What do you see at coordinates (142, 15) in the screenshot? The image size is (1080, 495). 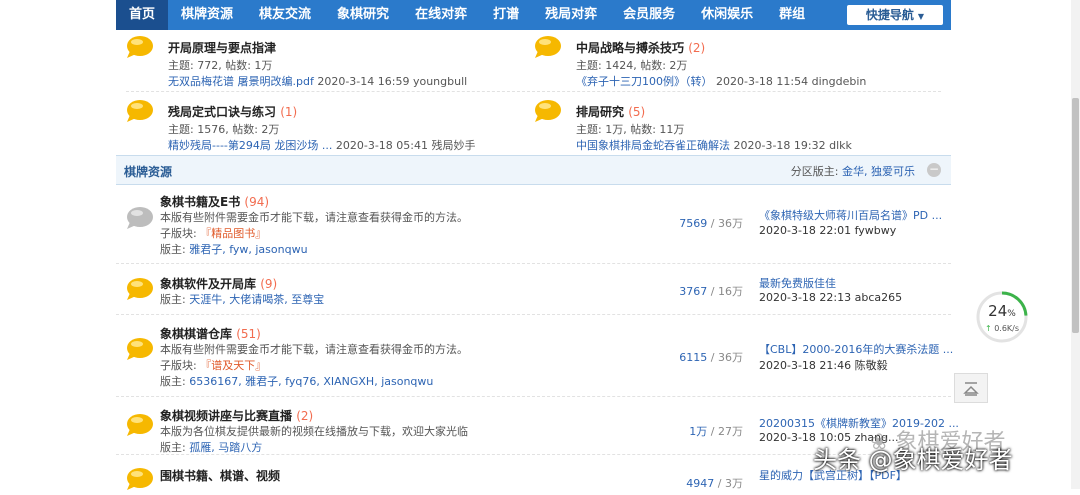 I see `nav-item-home: 首页` at bounding box center [142, 15].